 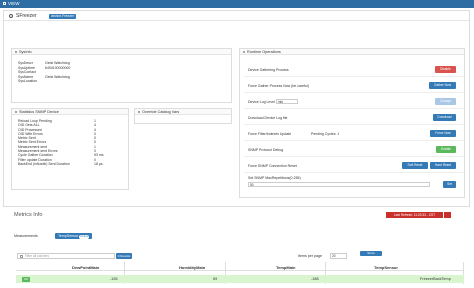 What do you see at coordinates (414, 215) in the screenshot?
I see `last-refresh-badge: Last Refresh: 11:23:33 - CST` at bounding box center [414, 215].